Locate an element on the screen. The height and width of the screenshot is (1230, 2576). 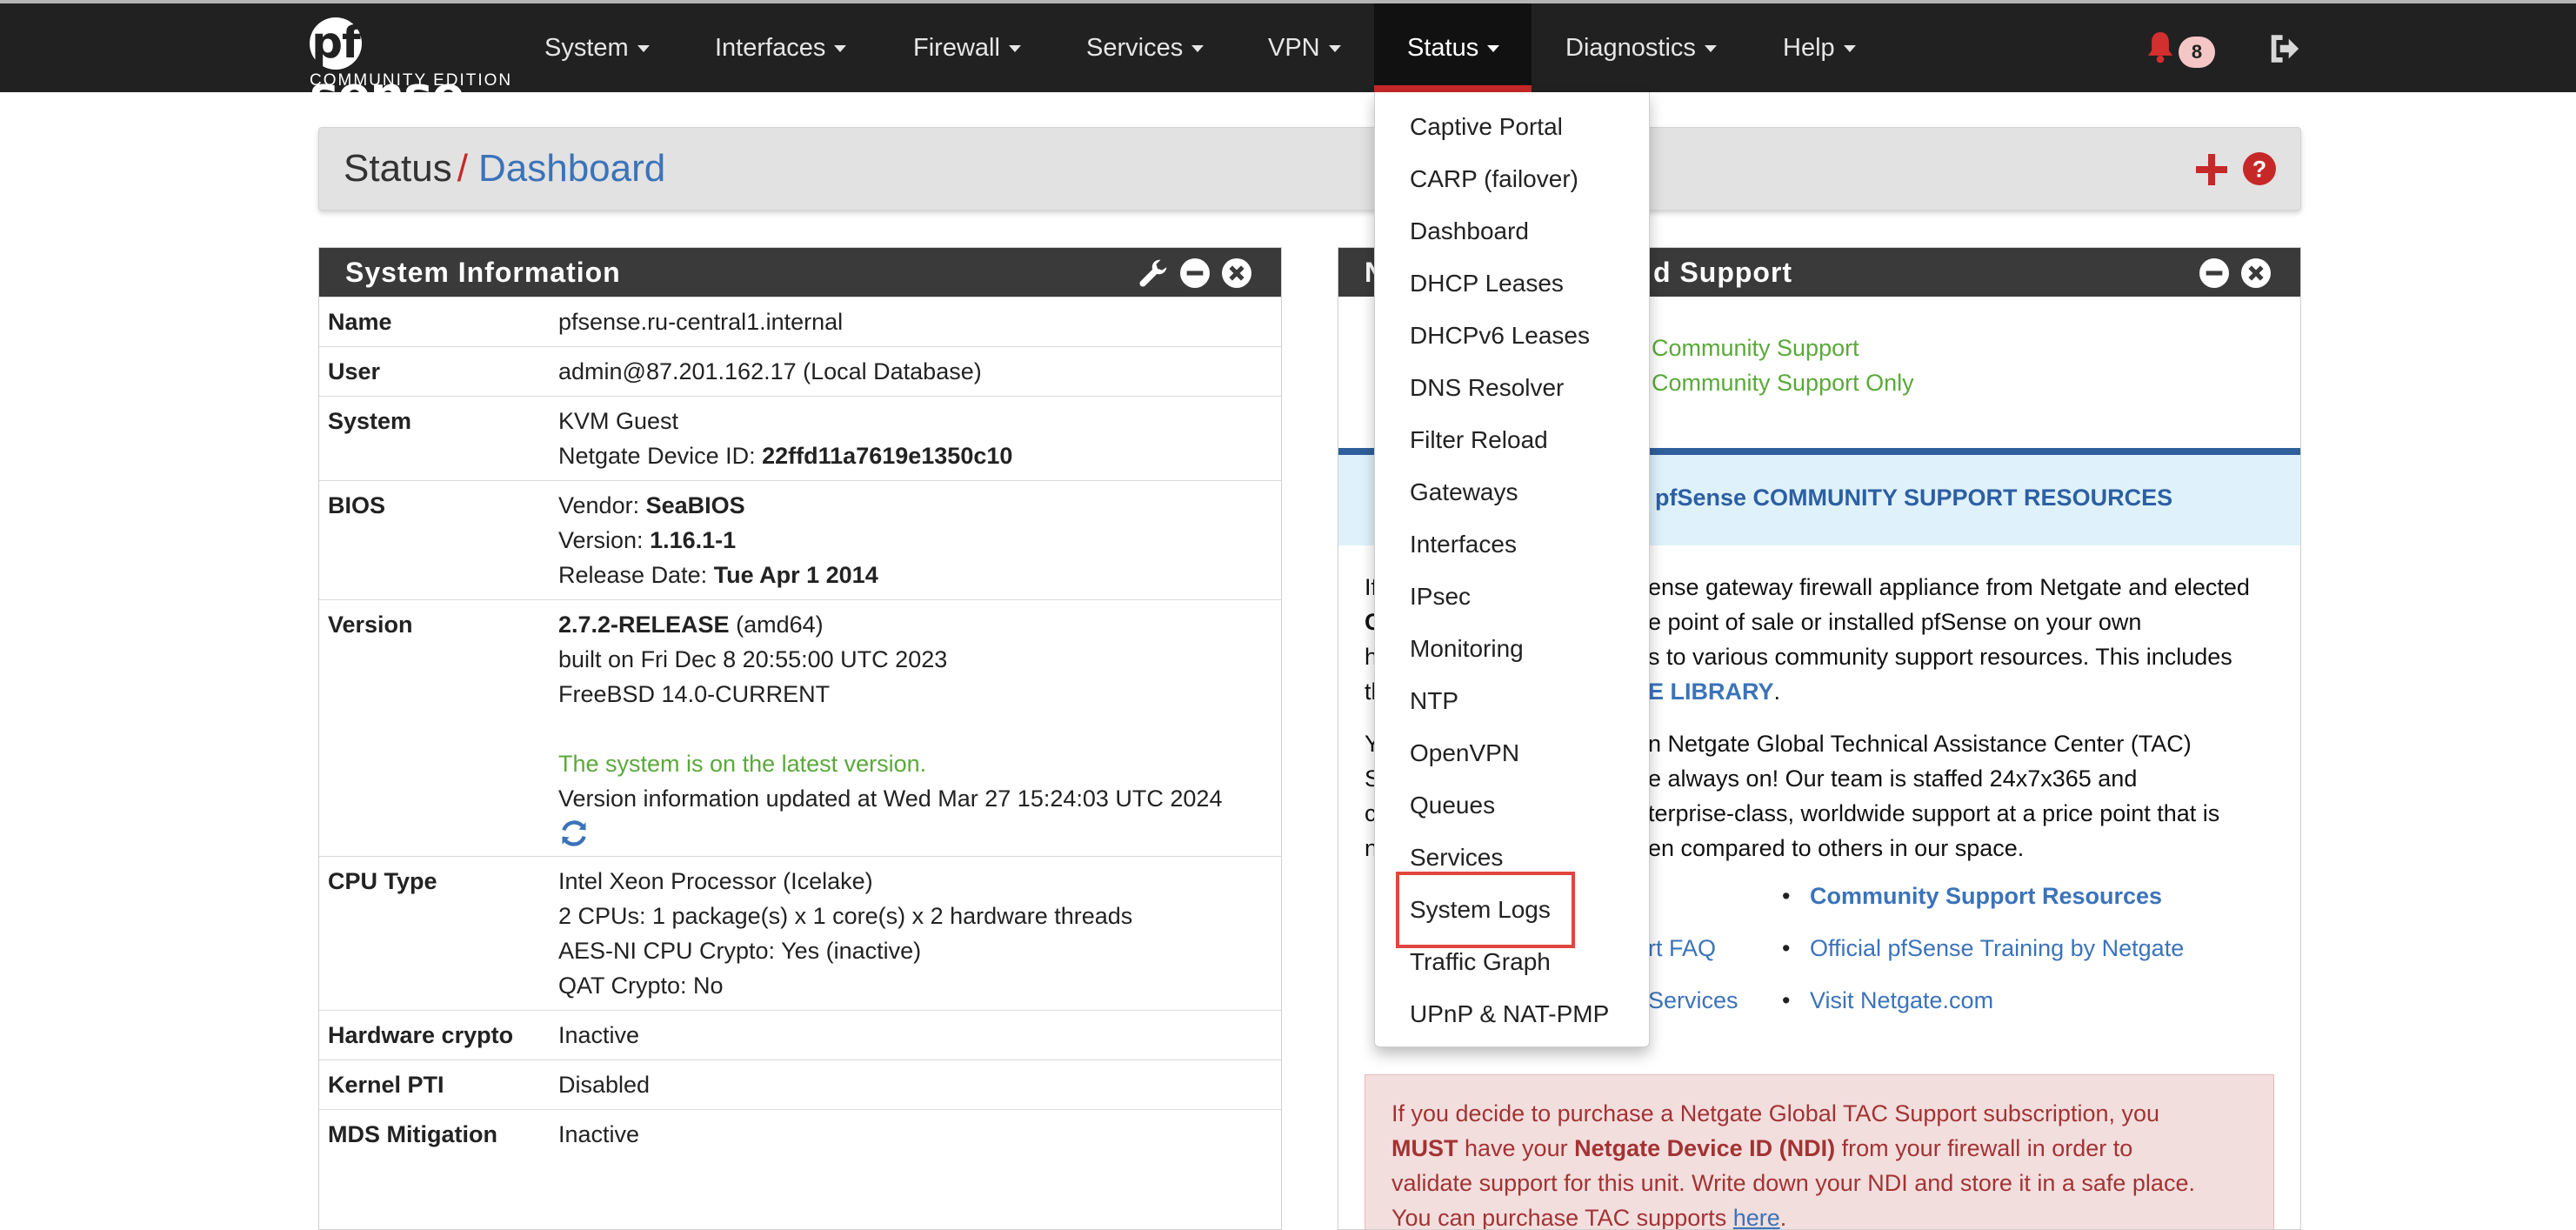
menu-item-ipsec: IPsec is located at coordinates (1440, 596).